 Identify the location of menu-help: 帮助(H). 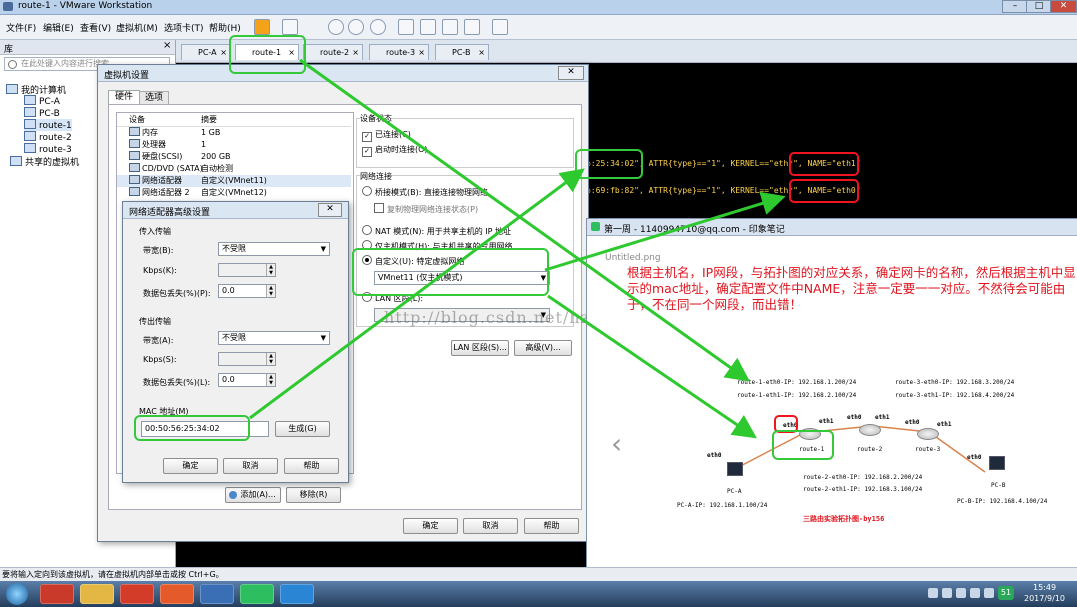
(225, 27).